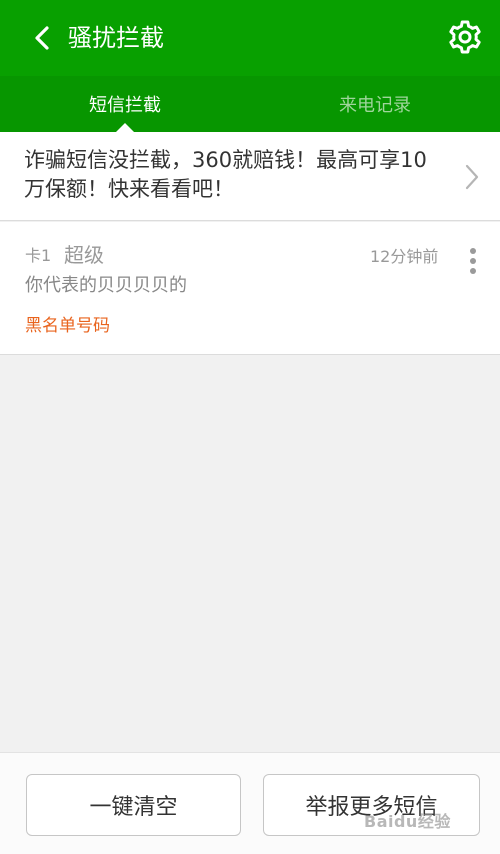 The image size is (500, 854). What do you see at coordinates (250, 38) in the screenshot?
I see `app-header: 骚扰拦截` at bounding box center [250, 38].